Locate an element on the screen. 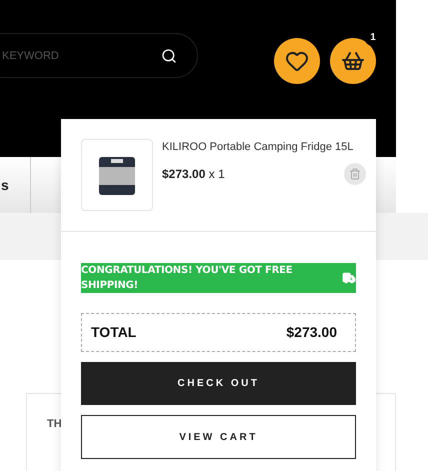 The width and height of the screenshot is (428, 471). wishlist-button is located at coordinates (297, 61).